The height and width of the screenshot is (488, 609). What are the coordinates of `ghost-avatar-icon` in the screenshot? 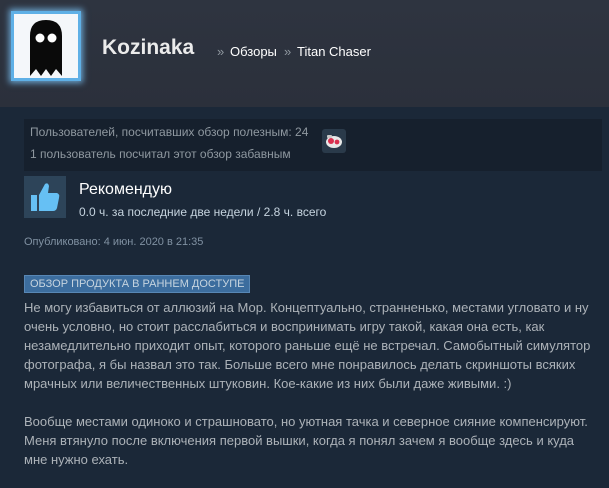 It's located at (46, 46).